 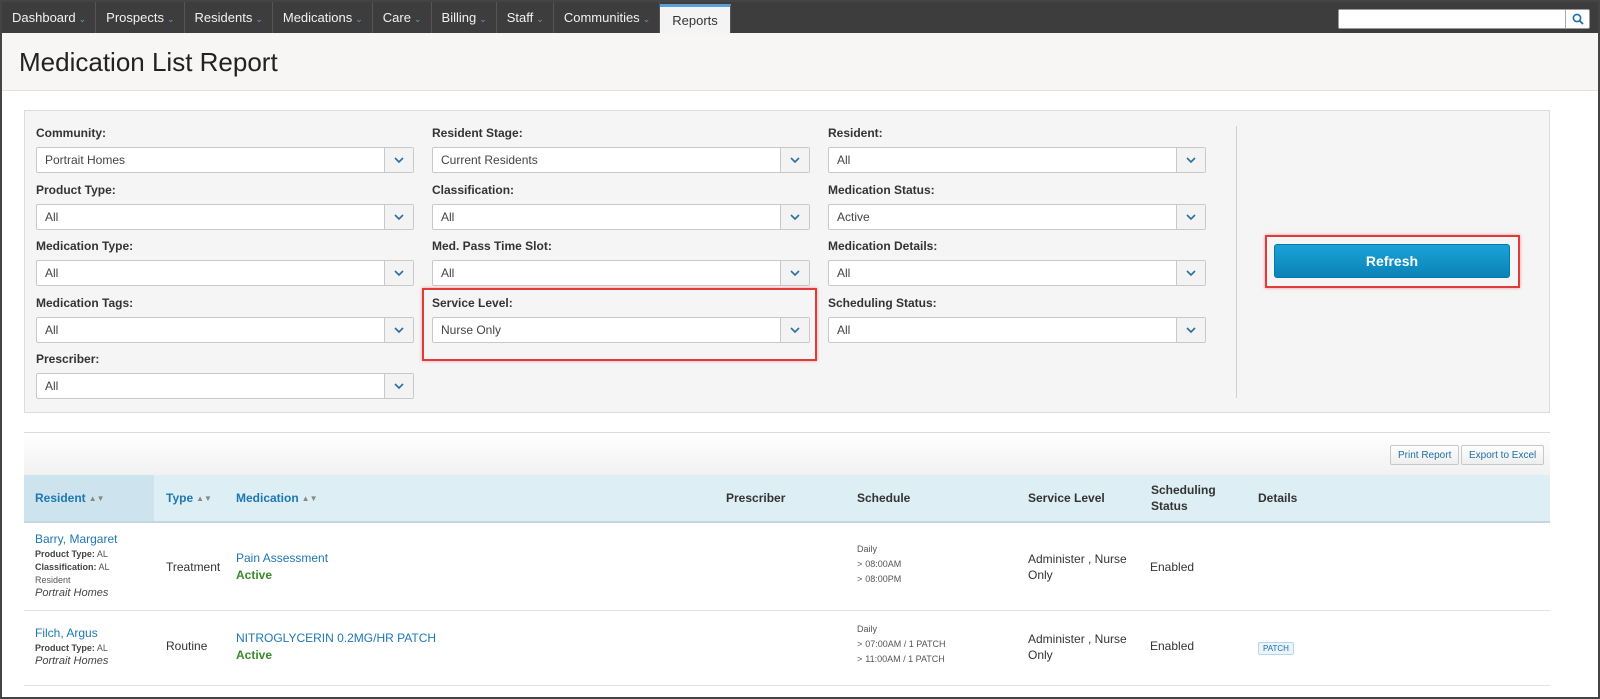 I want to click on filter-medication-status: Medication Status: Active, so click(x=1017, y=206).